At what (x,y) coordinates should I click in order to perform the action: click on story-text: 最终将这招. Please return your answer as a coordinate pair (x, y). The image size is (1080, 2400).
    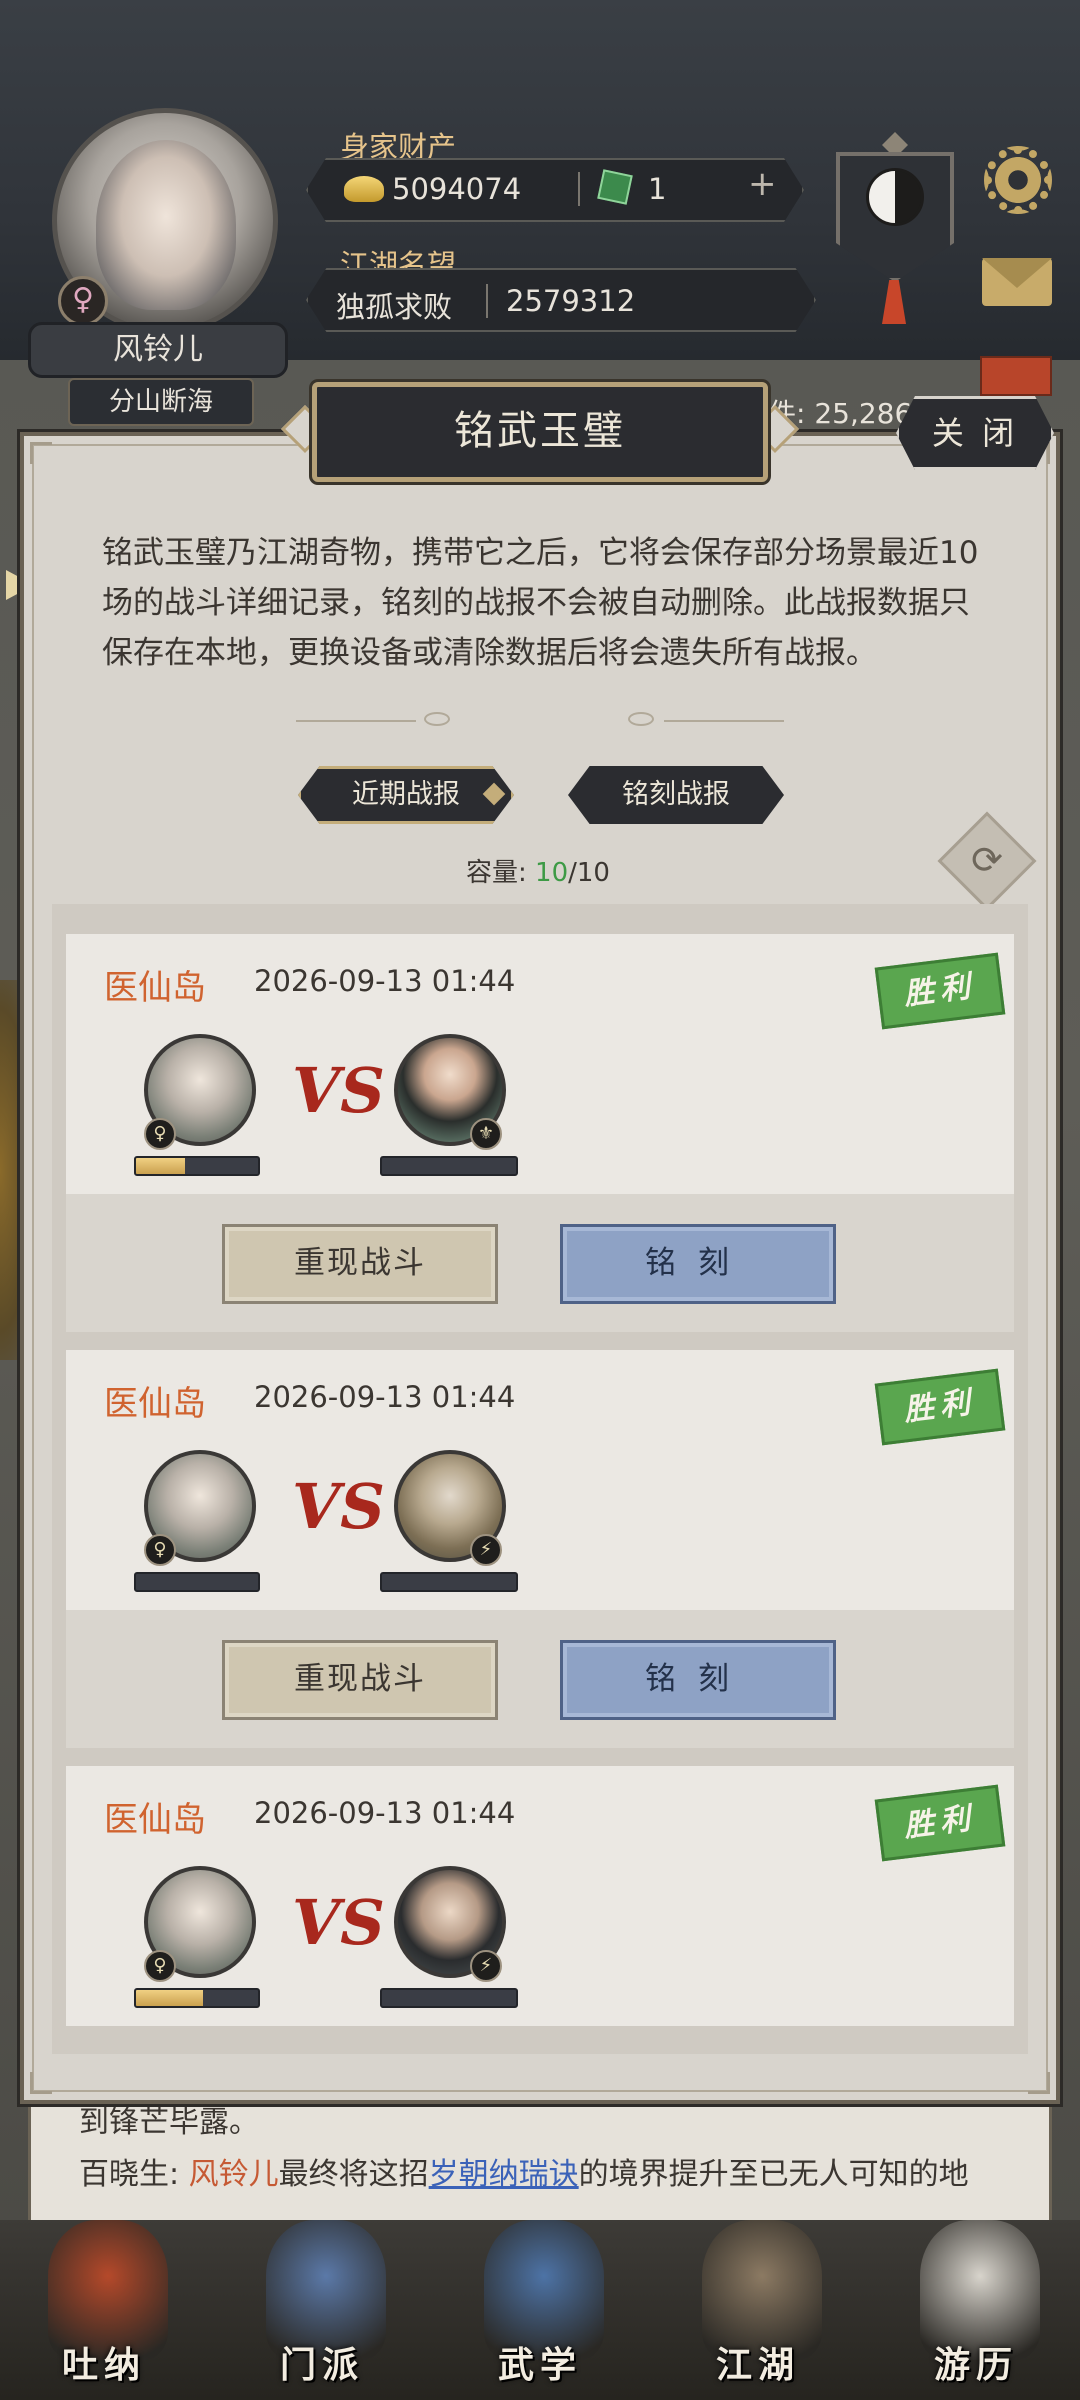
    Looking at the image, I should click on (353, 2174).